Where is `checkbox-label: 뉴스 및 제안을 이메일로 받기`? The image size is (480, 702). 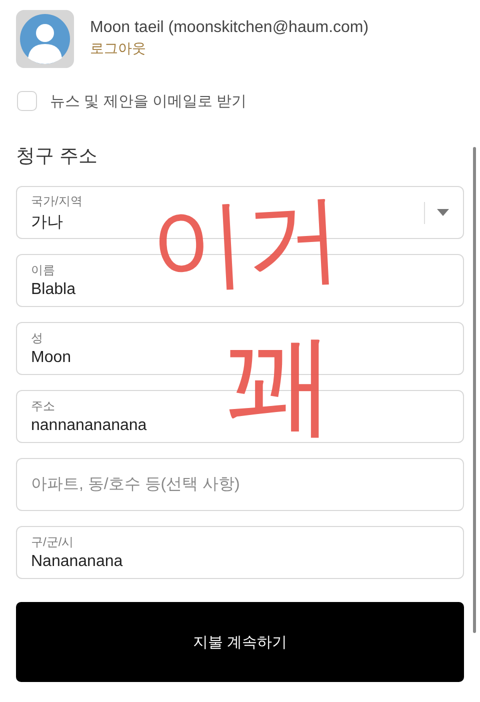 checkbox-label: 뉴스 및 제안을 이메일로 받기 is located at coordinates (148, 101).